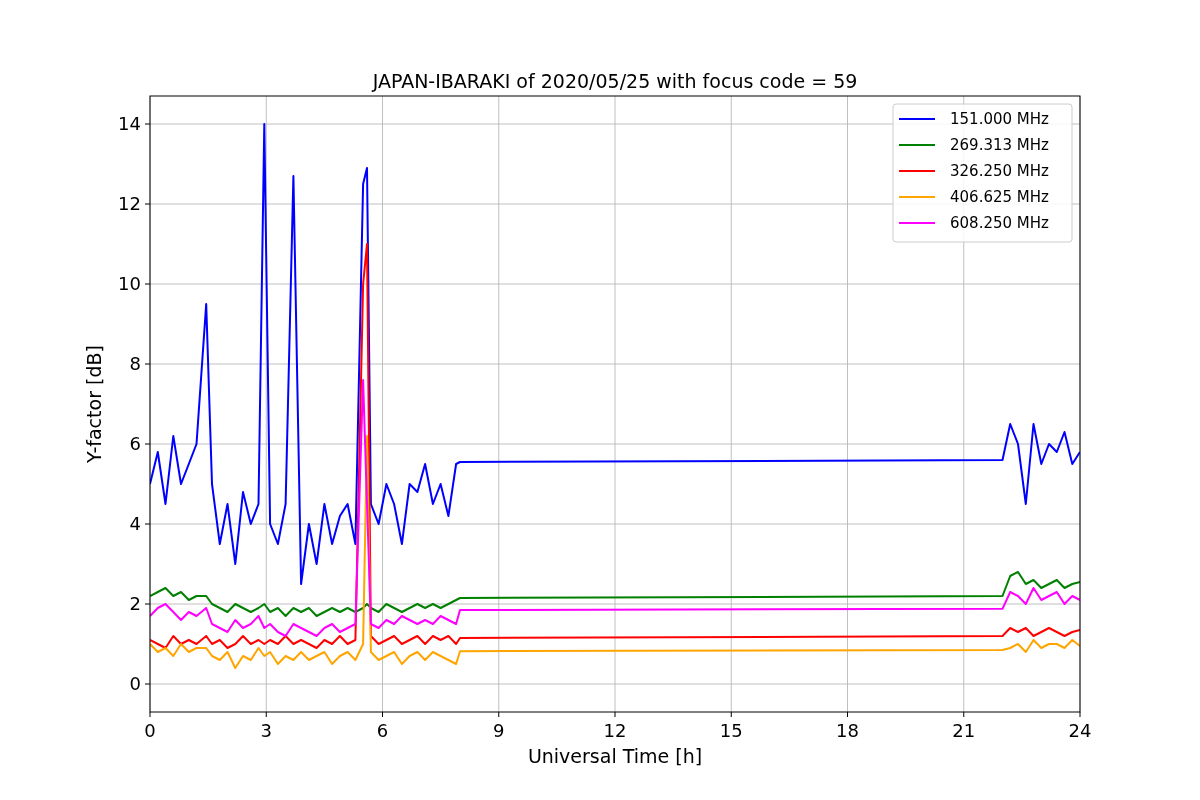 The height and width of the screenshot is (800, 1200). I want to click on y-tick-label: 2, so click(135, 603).